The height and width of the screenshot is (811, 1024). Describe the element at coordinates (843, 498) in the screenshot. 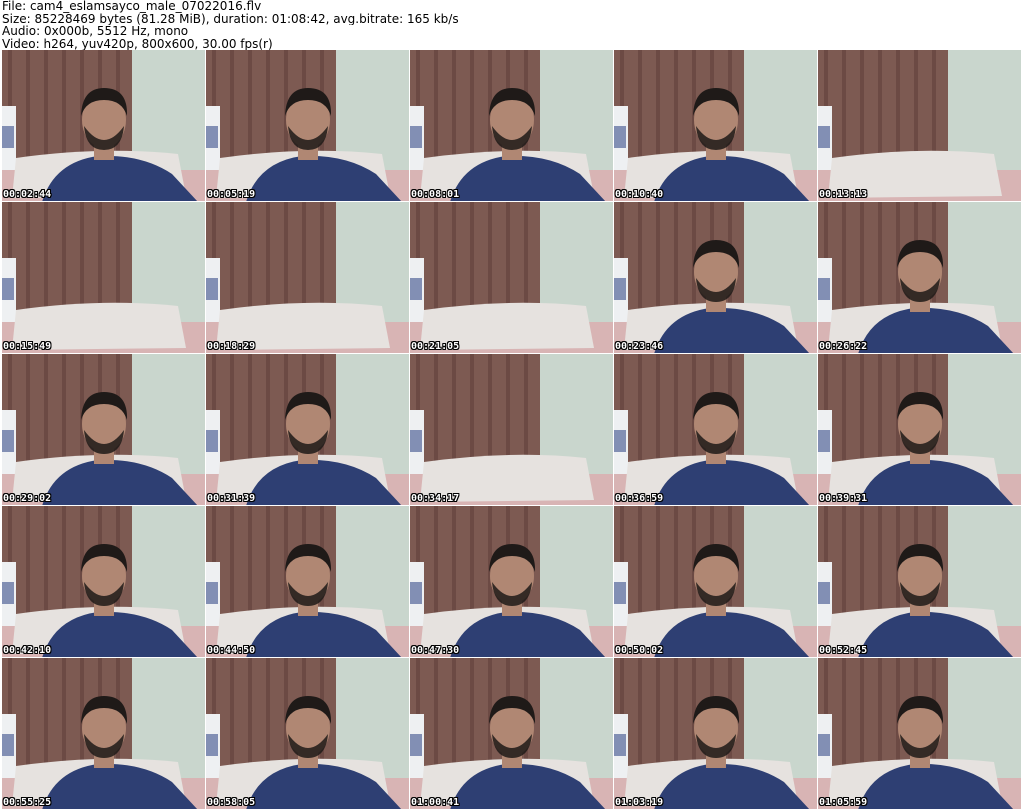

I see `thumbnail-timestamp: 00:39:31` at that location.